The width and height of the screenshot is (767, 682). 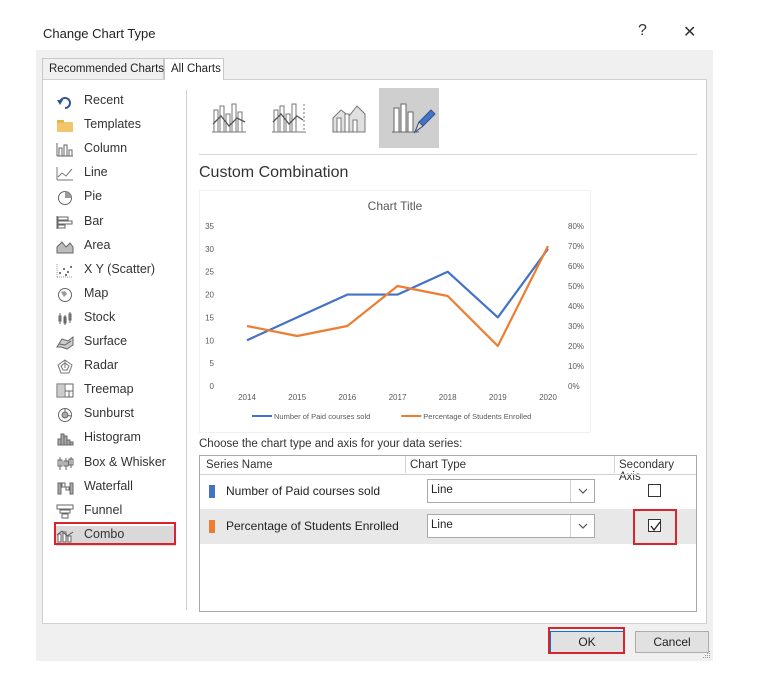 What do you see at coordinates (312, 526) in the screenshot?
I see `series-name-2: Percentage of Students Enrolled` at bounding box center [312, 526].